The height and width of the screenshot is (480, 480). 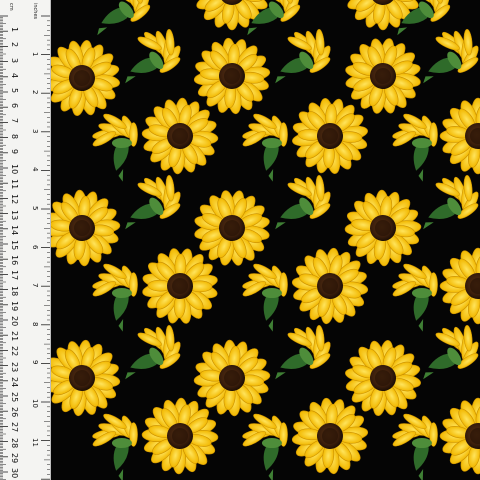 I want to click on ruler-inch-label: 4, so click(x=35, y=169).